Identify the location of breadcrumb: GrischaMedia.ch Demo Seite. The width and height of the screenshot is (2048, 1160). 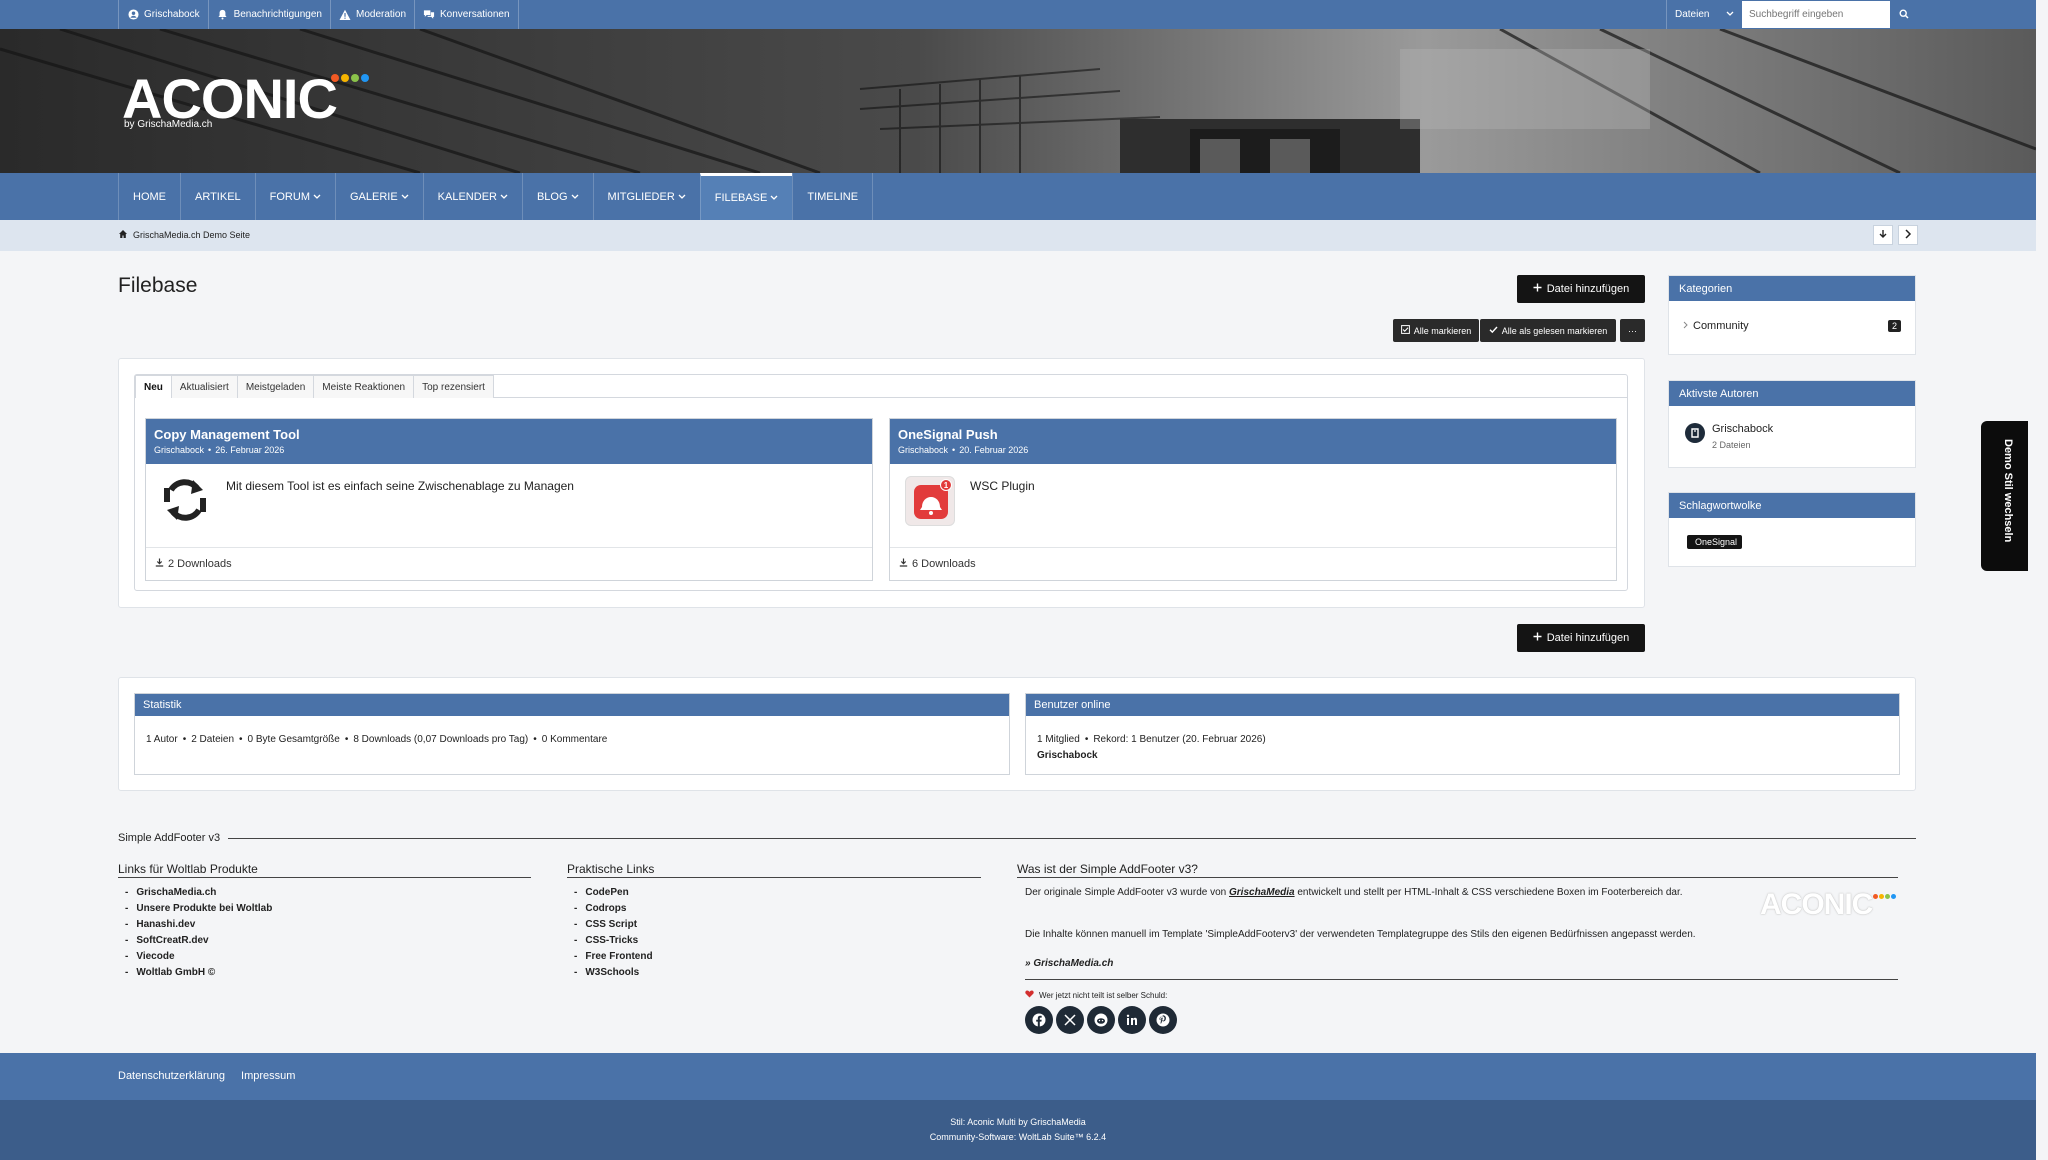
(184, 235).